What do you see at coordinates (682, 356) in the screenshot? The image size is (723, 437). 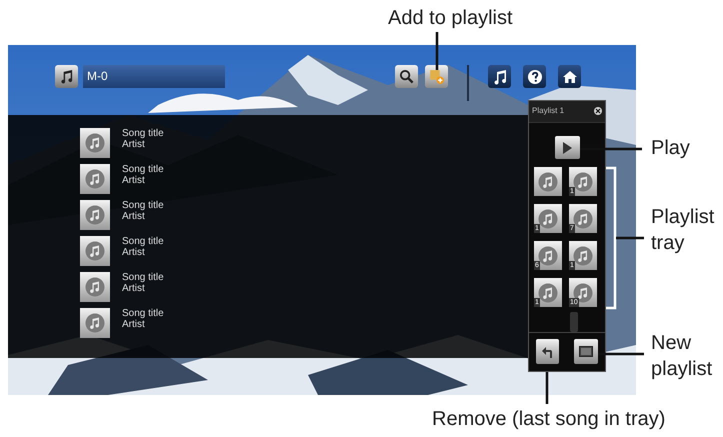 I see `callout-label: New playlist` at bounding box center [682, 356].